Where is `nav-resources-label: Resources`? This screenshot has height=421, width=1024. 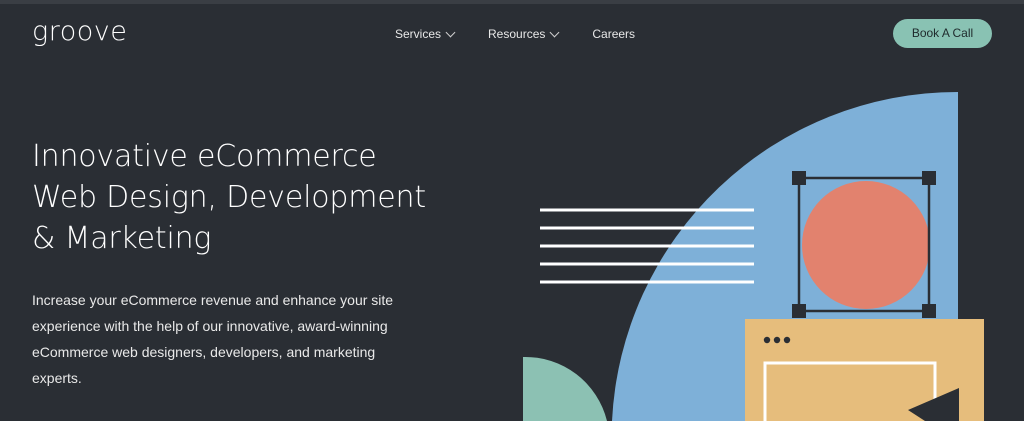
nav-resources-label: Resources is located at coordinates (517, 34).